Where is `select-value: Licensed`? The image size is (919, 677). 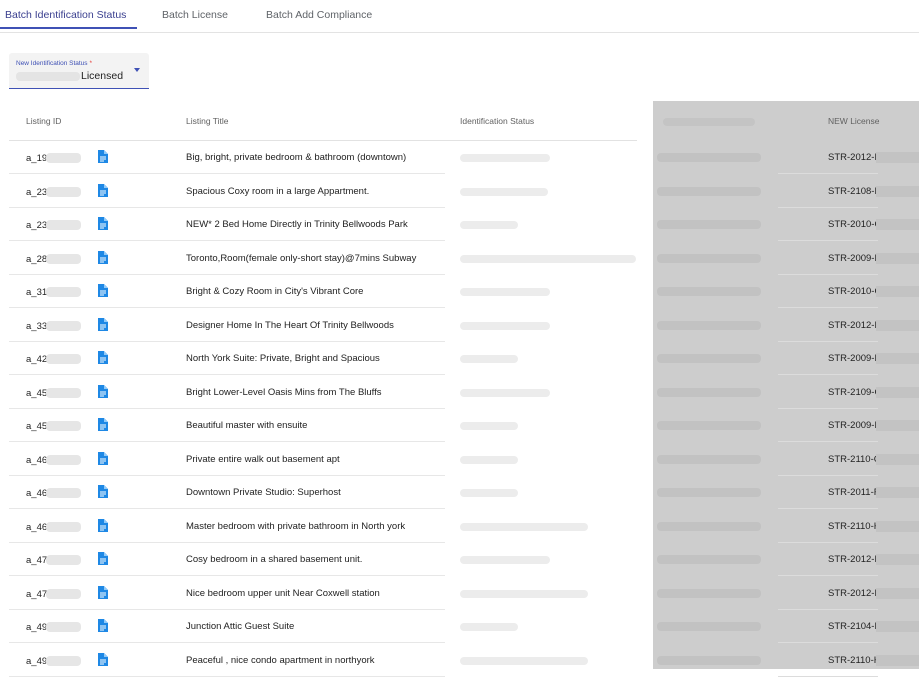
select-value: Licensed is located at coordinates (69, 76).